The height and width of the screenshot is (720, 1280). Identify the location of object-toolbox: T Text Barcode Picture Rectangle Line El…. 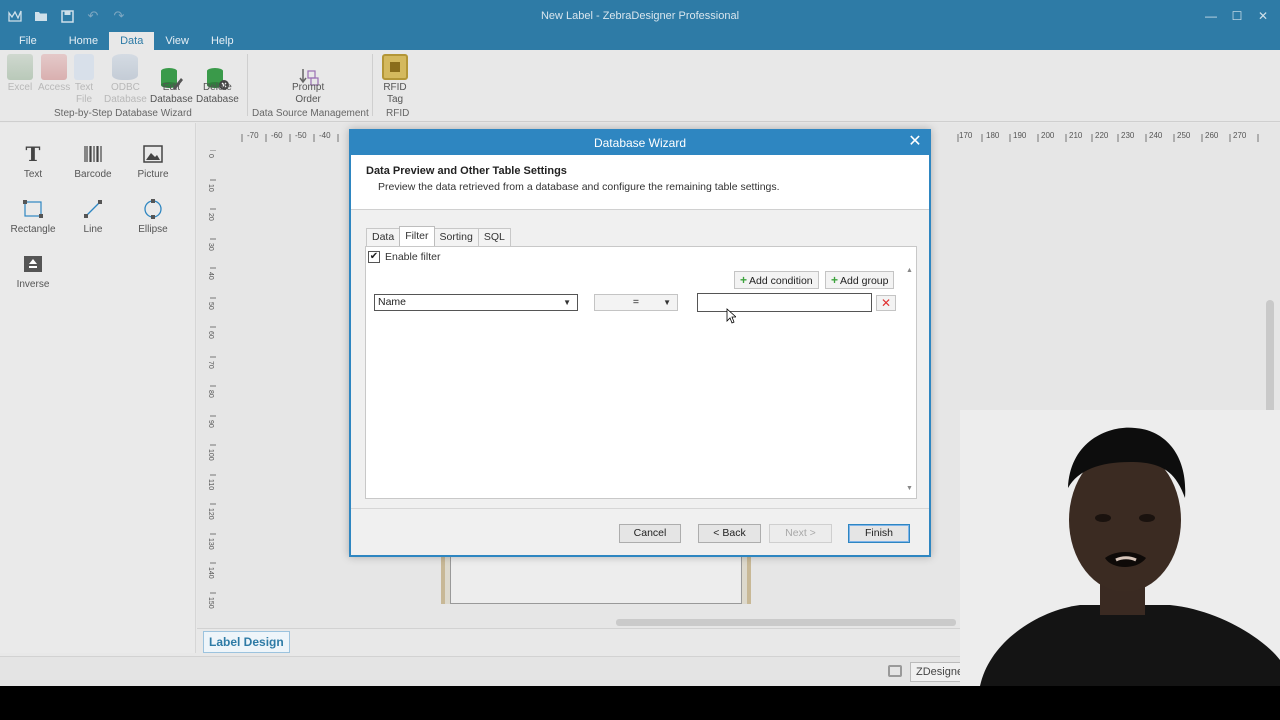
(98, 388).